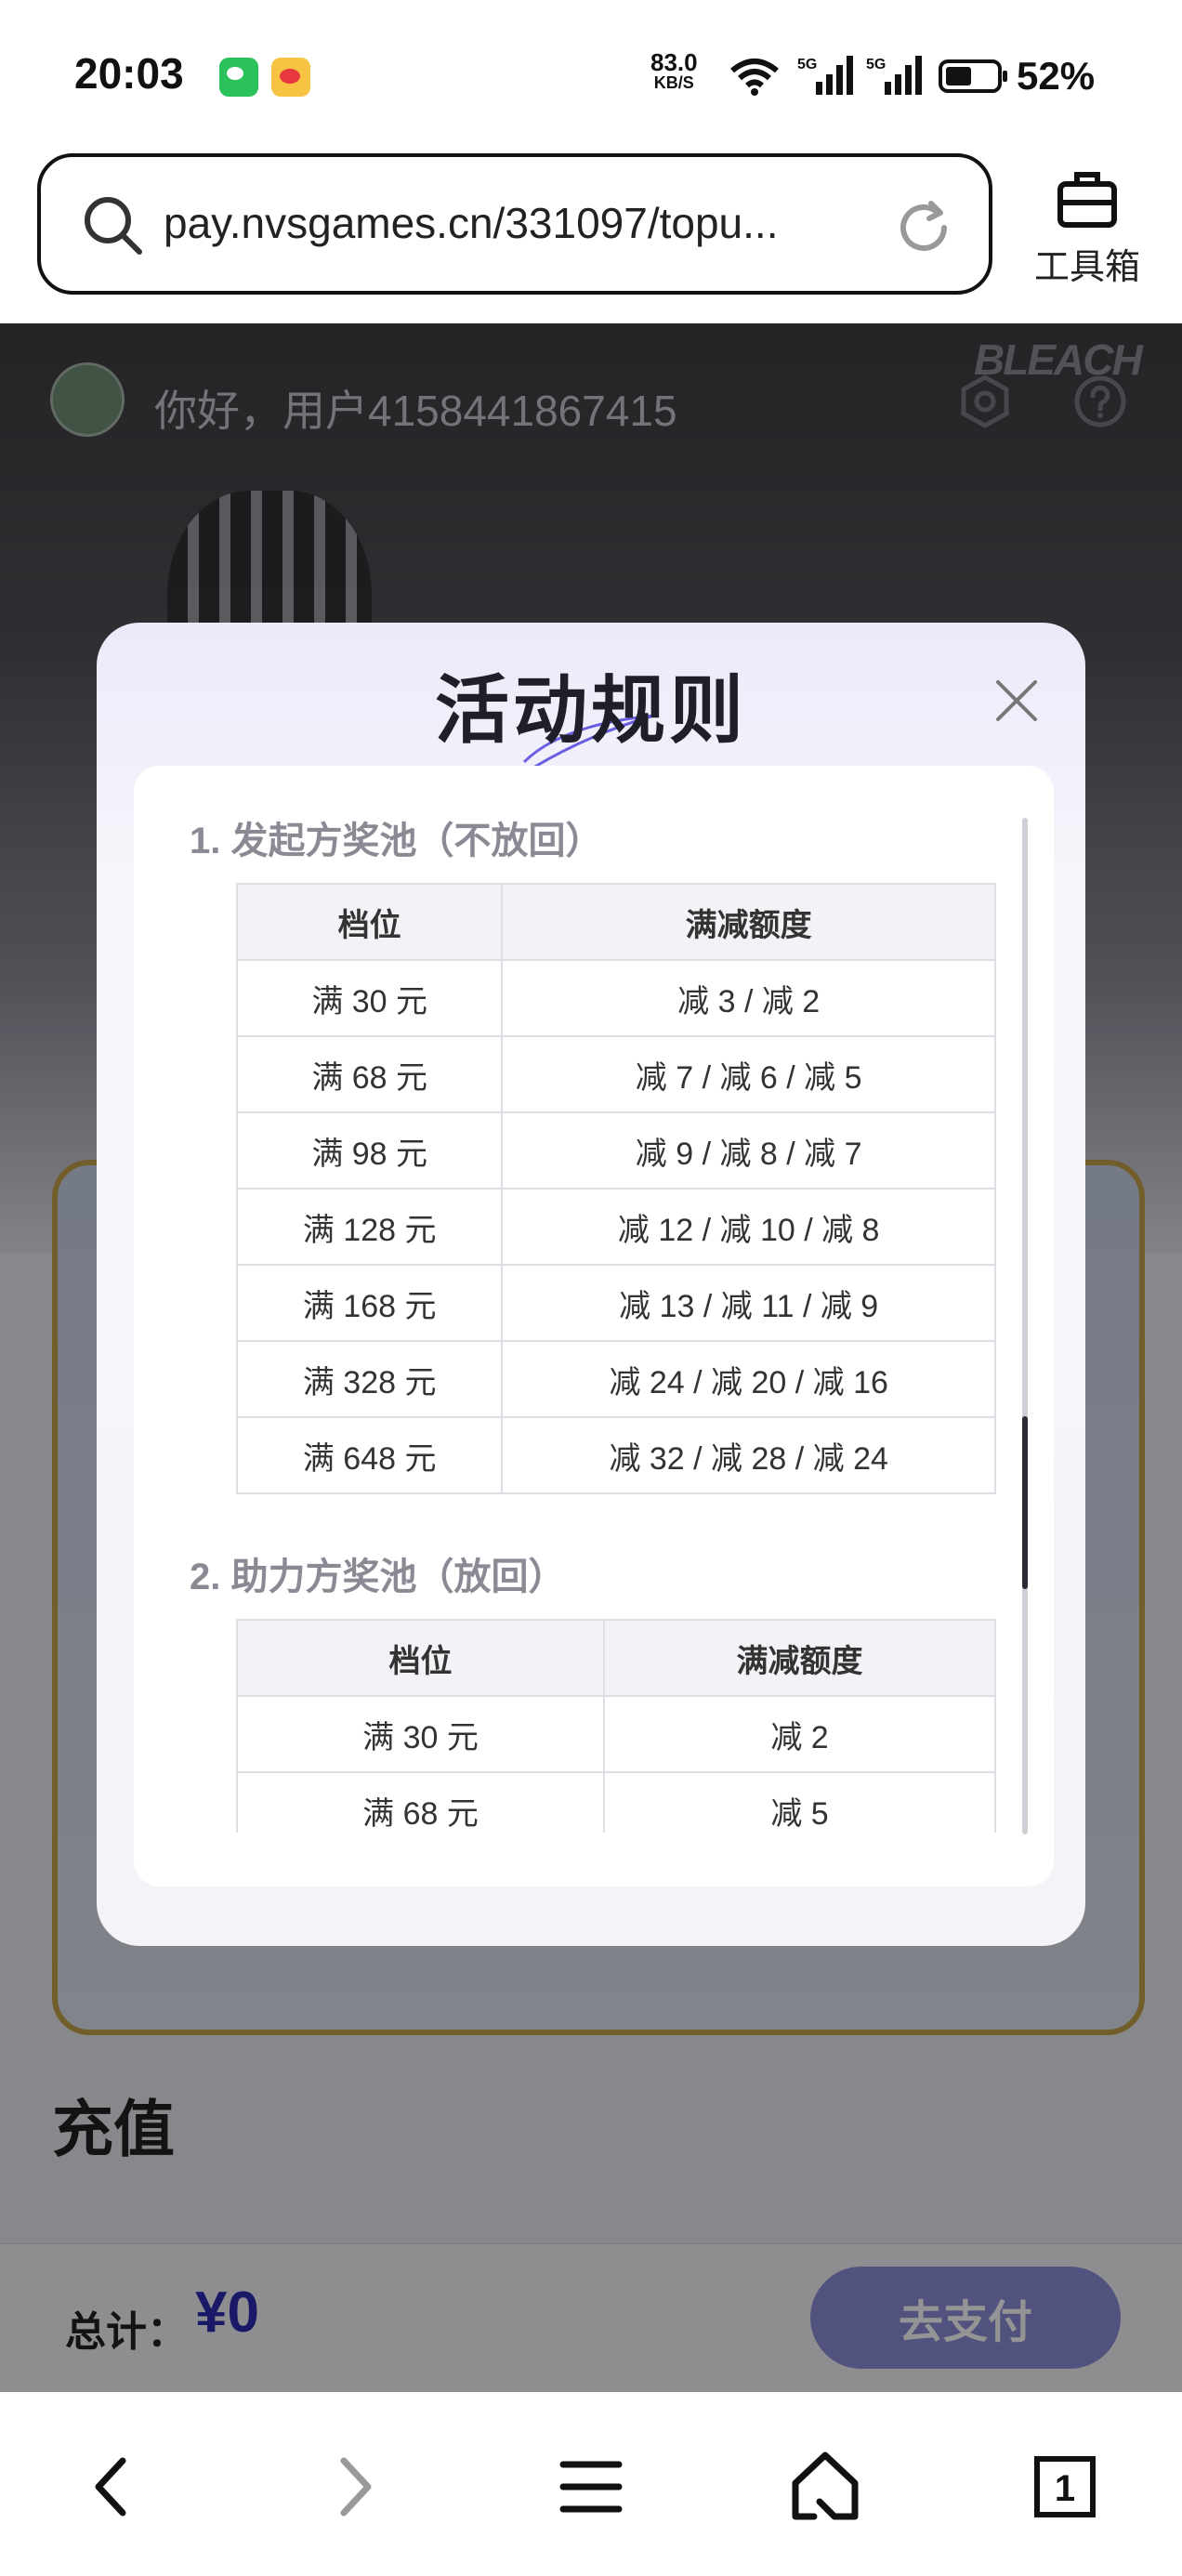  What do you see at coordinates (674, 71) in the screenshot?
I see `network-speed: 83.0 KB/S` at bounding box center [674, 71].